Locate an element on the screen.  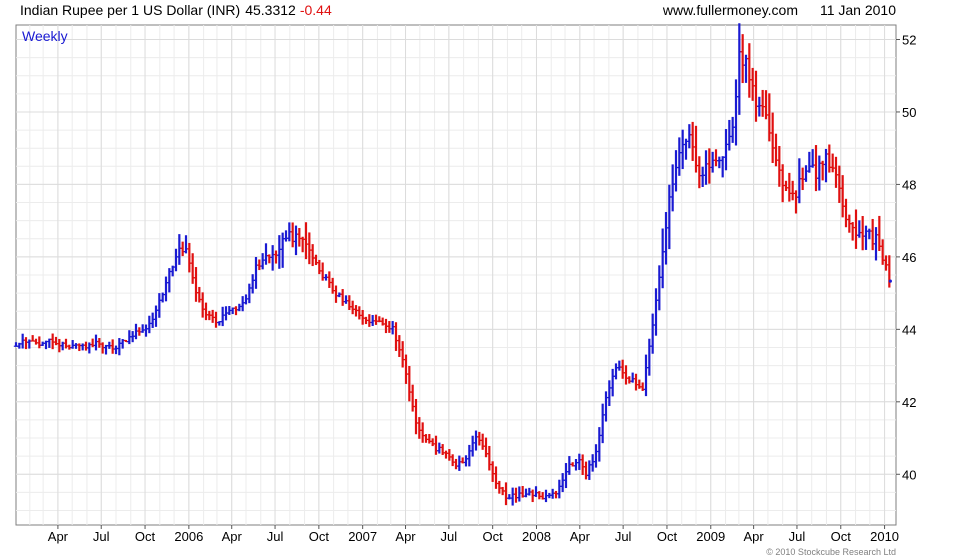
last-price-marker is located at coordinates (890, 281).